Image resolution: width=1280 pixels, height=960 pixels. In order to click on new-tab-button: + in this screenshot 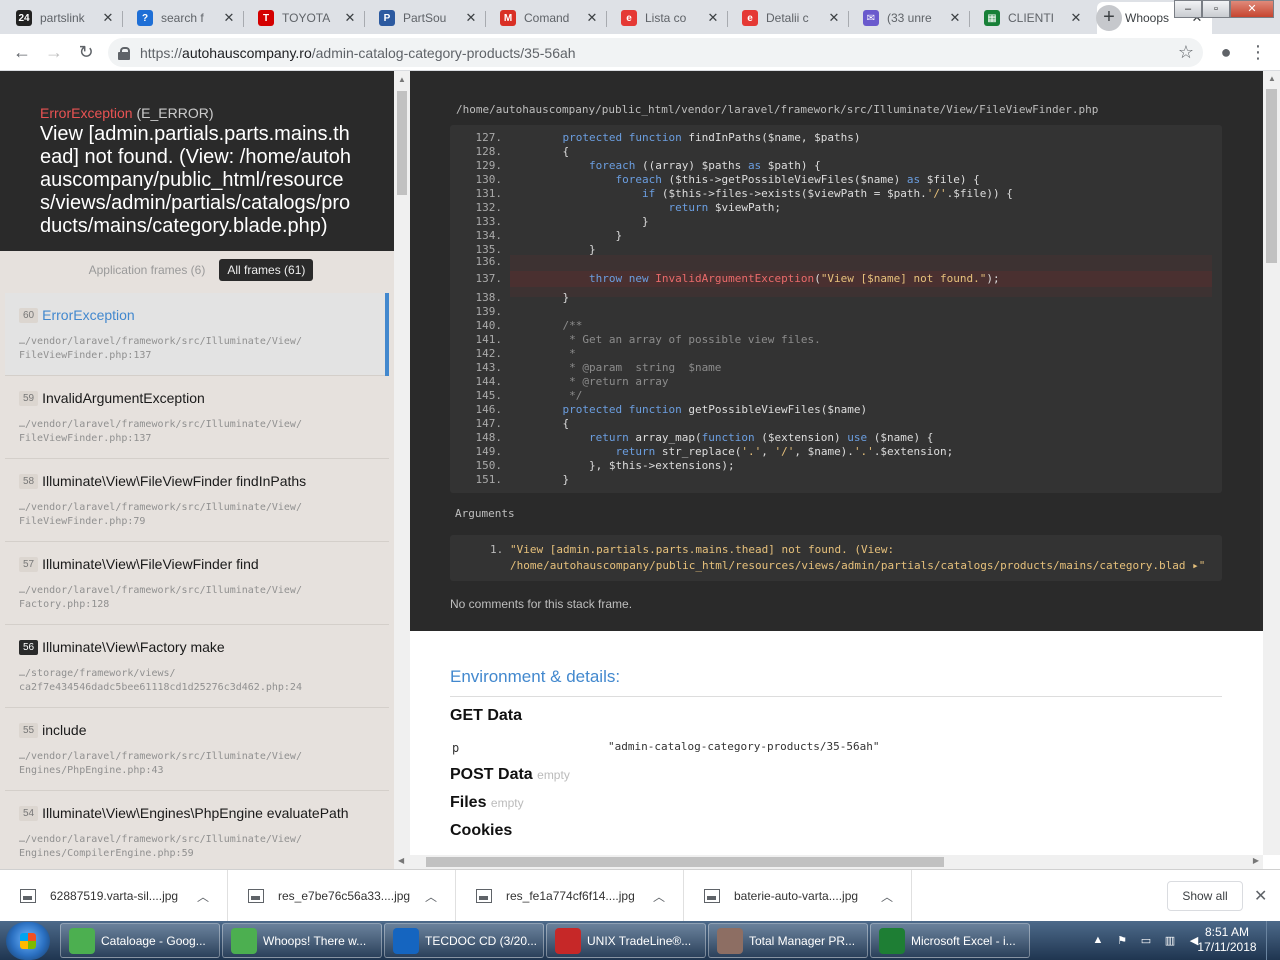, I will do `click(1109, 18)`.